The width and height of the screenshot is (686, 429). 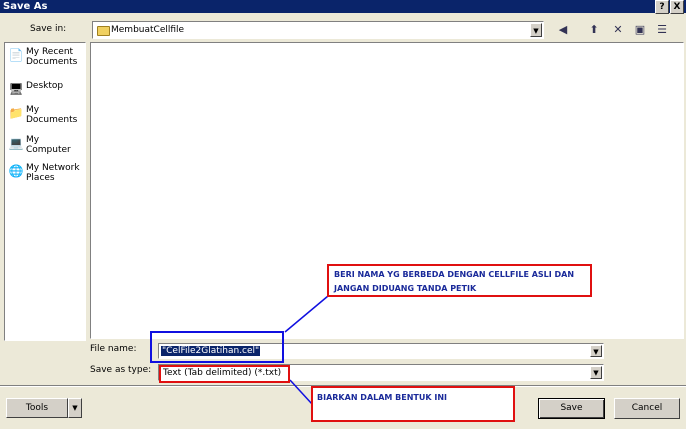 I want to click on savetype-highlight-box, so click(x=224, y=374).